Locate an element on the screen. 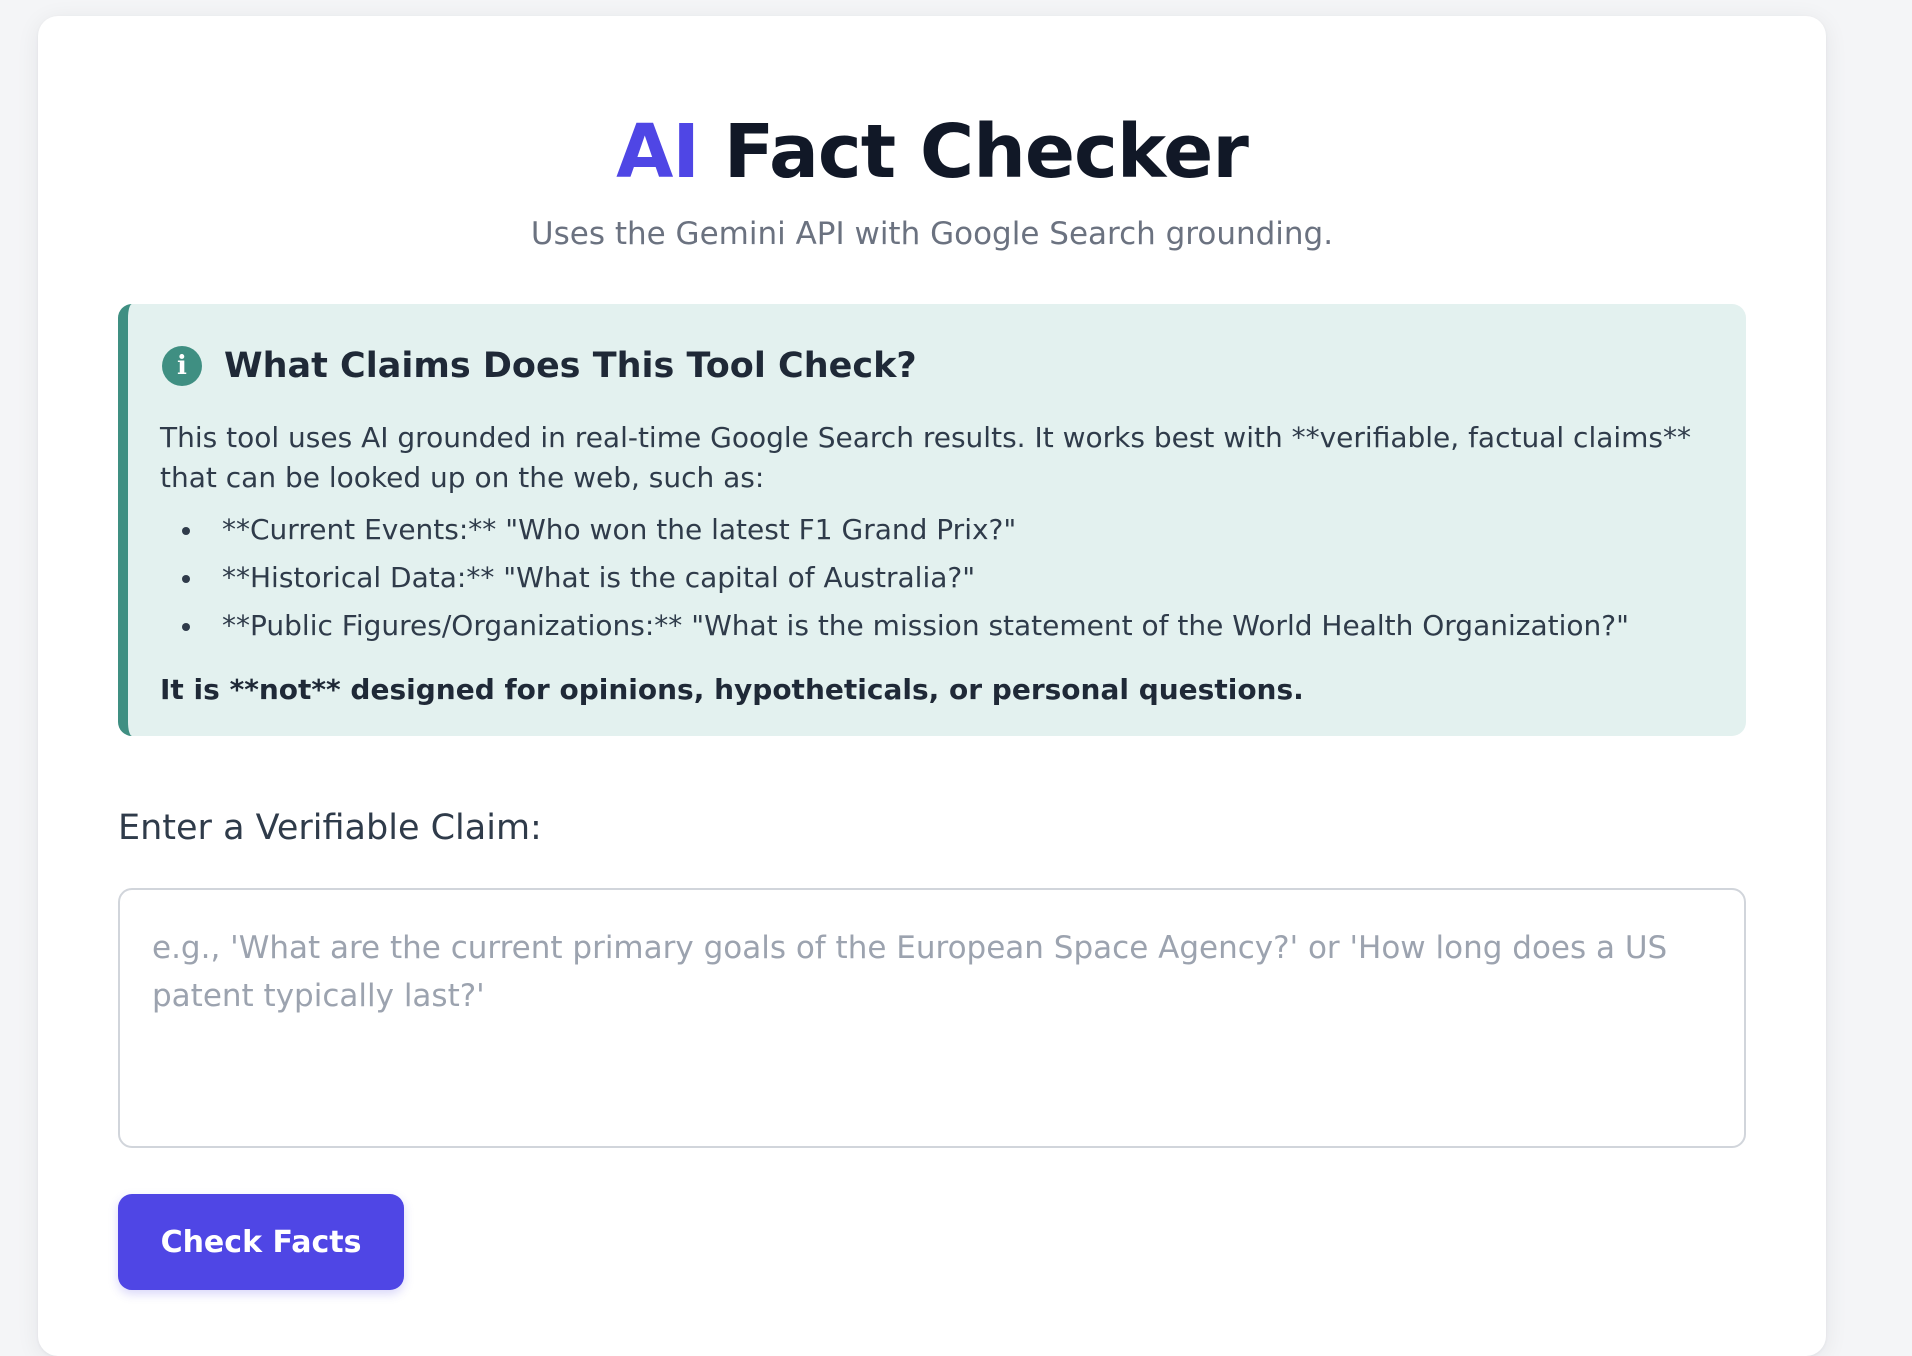 The height and width of the screenshot is (1356, 1912). info-panel-title: What Claims Does This Tool Check? is located at coordinates (570, 366).